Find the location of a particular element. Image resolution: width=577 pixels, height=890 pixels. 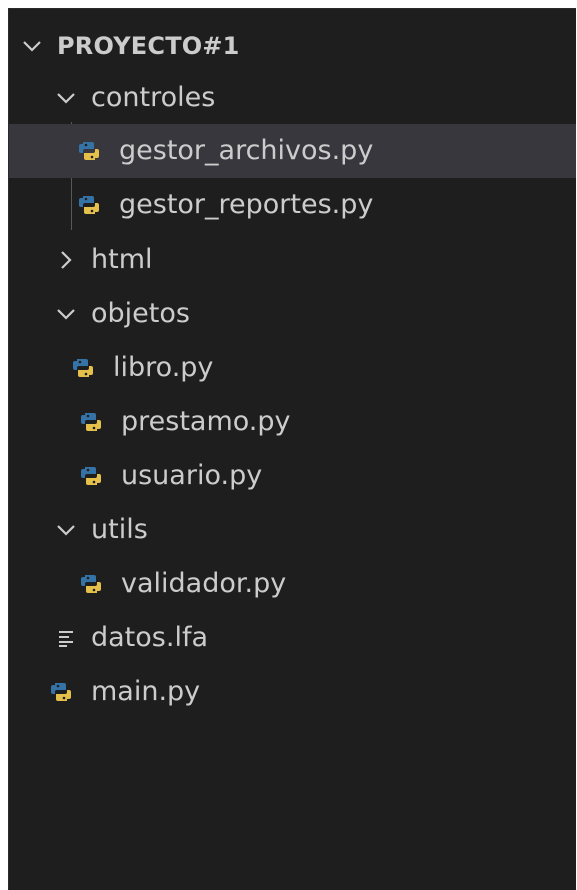

file-usuario: usuario.py is located at coordinates (292, 476).